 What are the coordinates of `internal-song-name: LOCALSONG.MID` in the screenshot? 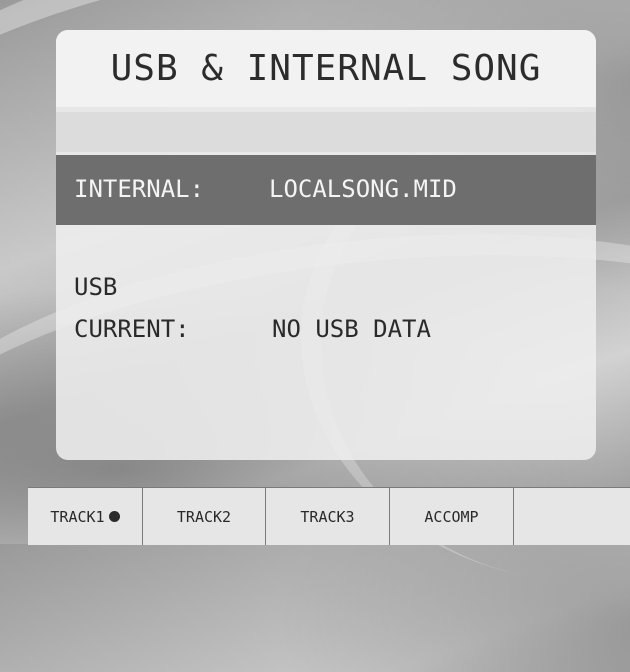 It's located at (363, 189).